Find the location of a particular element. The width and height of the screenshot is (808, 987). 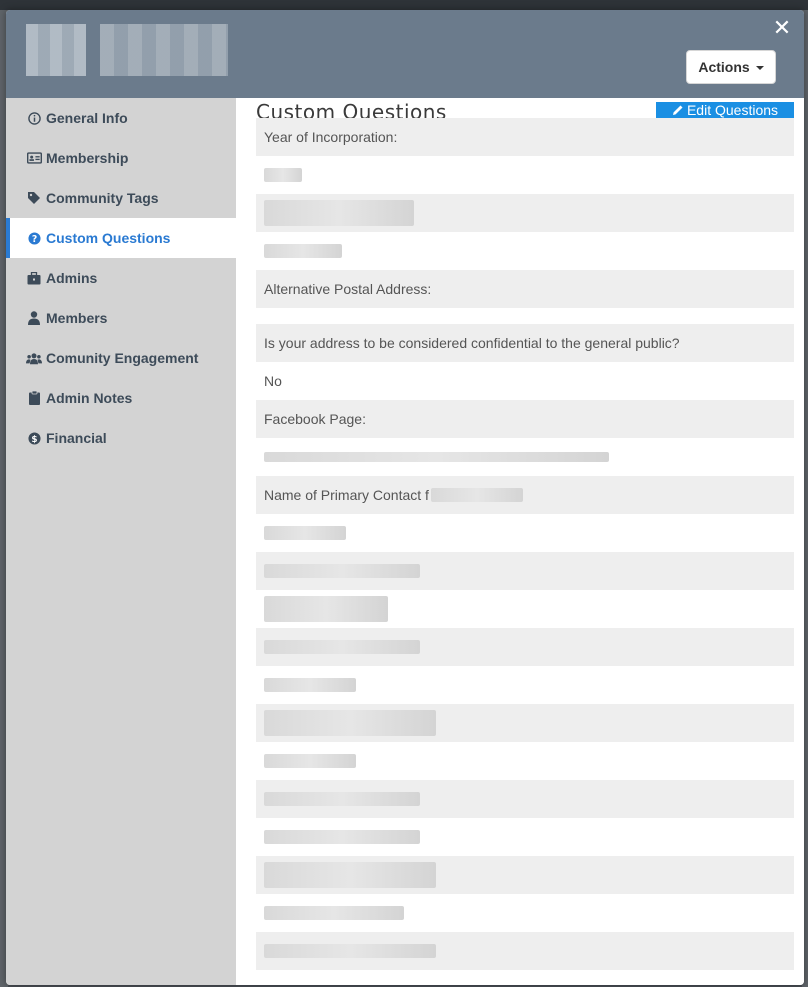

question-year-of-incorporation: Year of Incorporation: is located at coordinates (525, 137).